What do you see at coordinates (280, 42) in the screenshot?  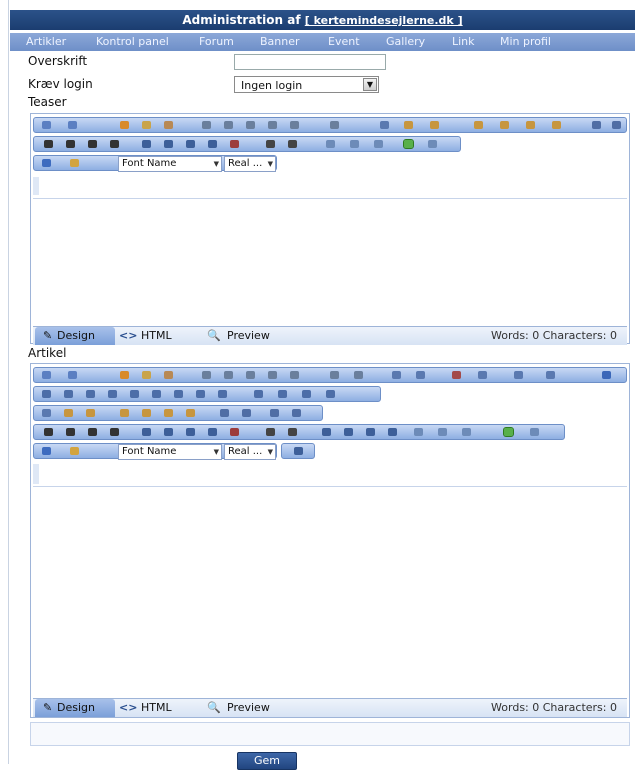 I see `nav-item-banner: Banner` at bounding box center [280, 42].